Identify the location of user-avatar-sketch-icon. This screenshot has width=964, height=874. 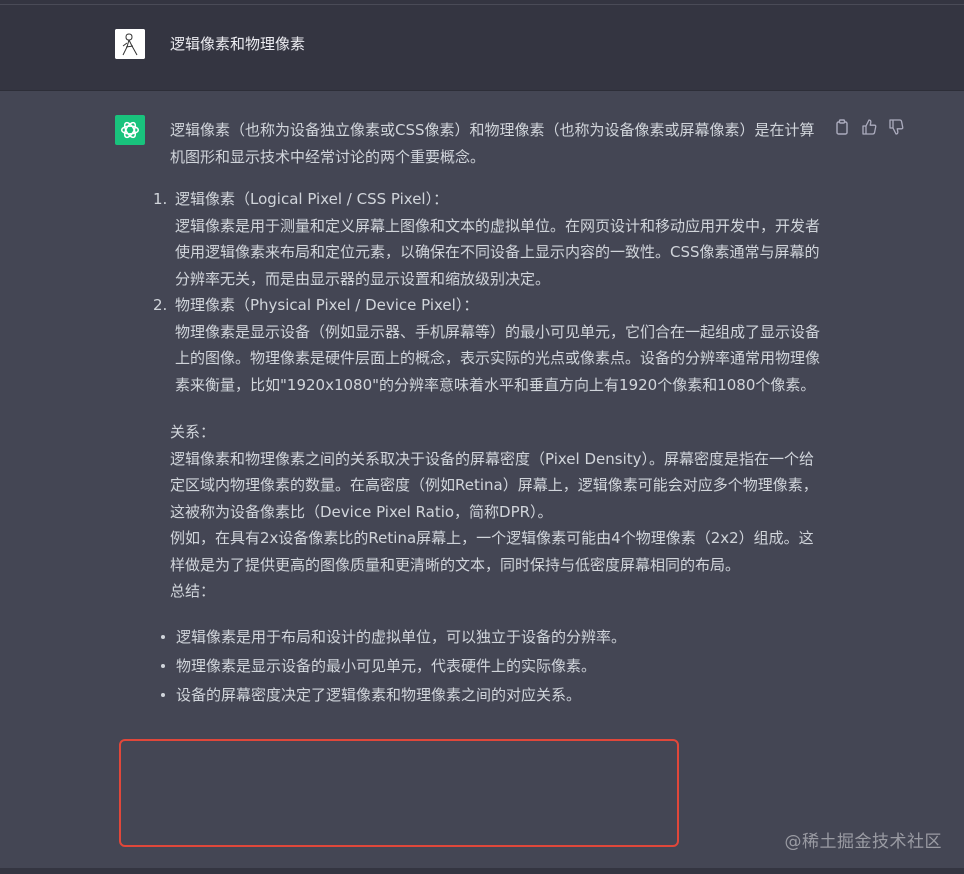
(130, 44).